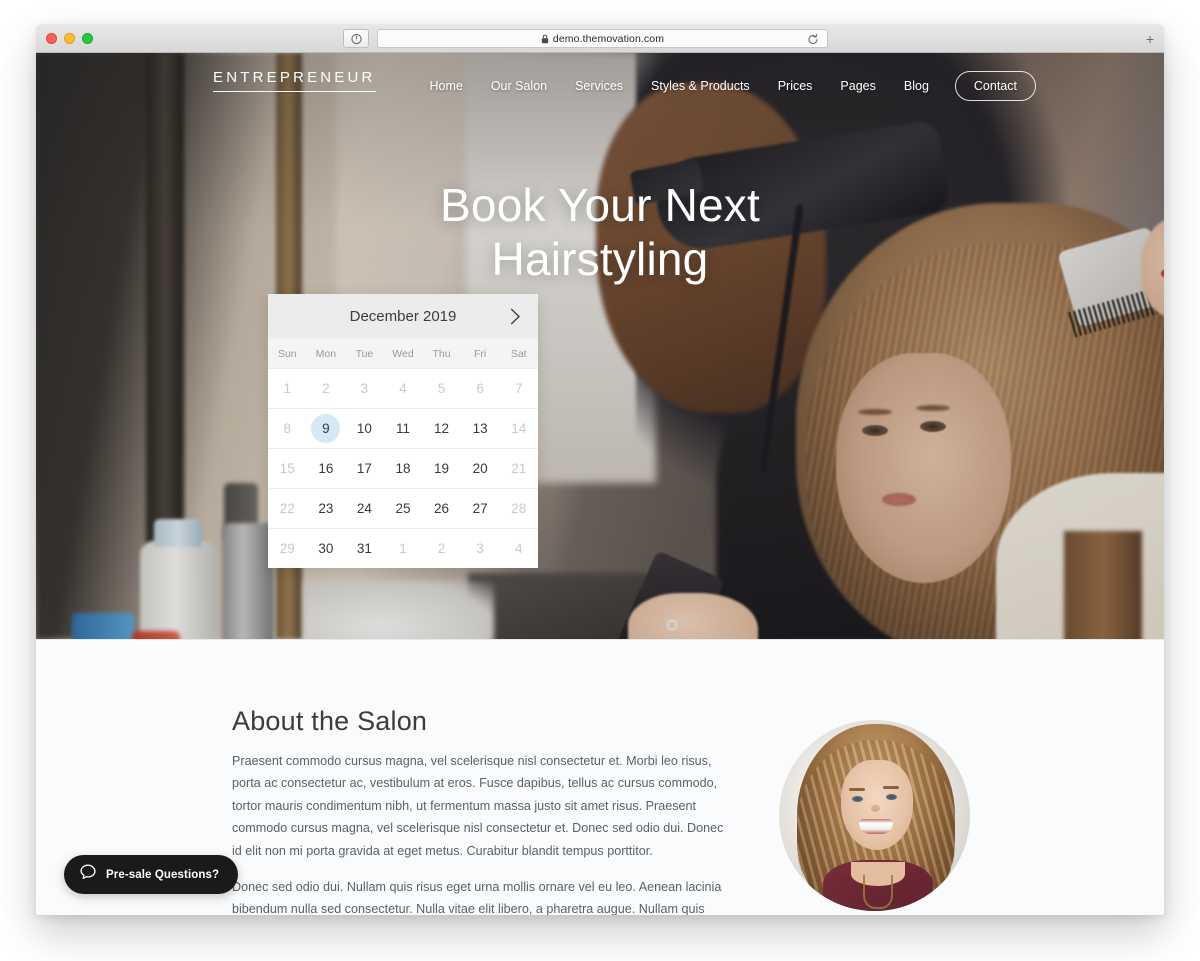  I want to click on calendar-day-label: 25, so click(403, 508).